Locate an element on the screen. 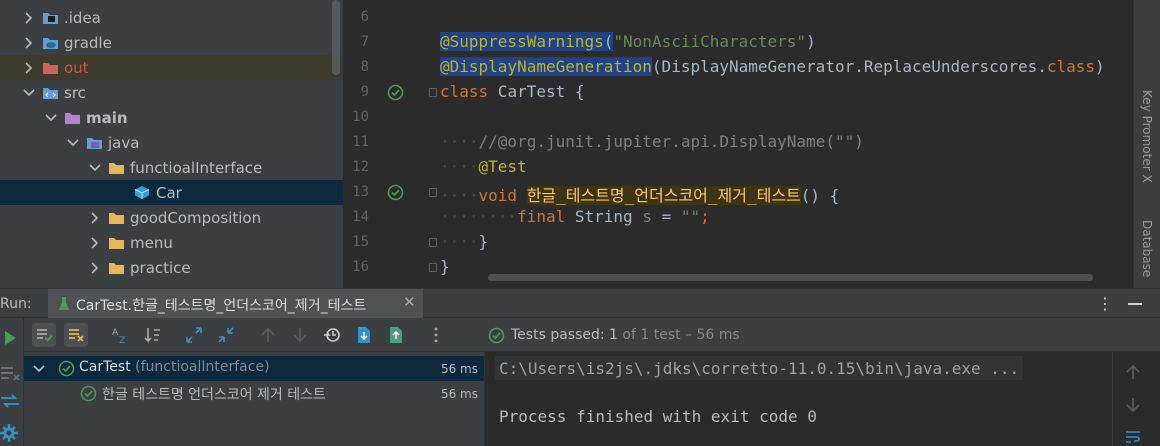 This screenshot has height=446, width=1160. settings-gear-icon is located at coordinates (9, 435).